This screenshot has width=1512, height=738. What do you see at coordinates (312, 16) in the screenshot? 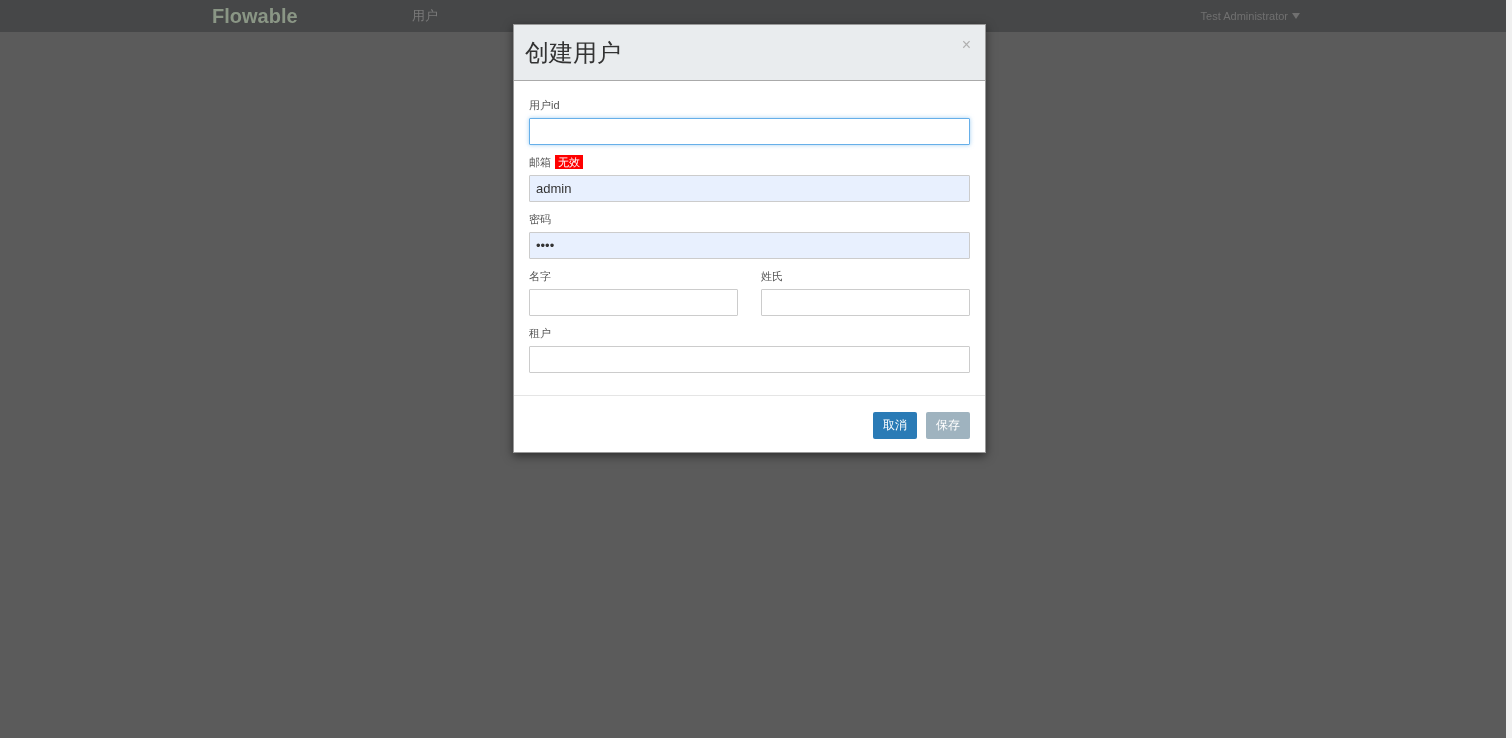
I see `logo: Flowable` at bounding box center [312, 16].